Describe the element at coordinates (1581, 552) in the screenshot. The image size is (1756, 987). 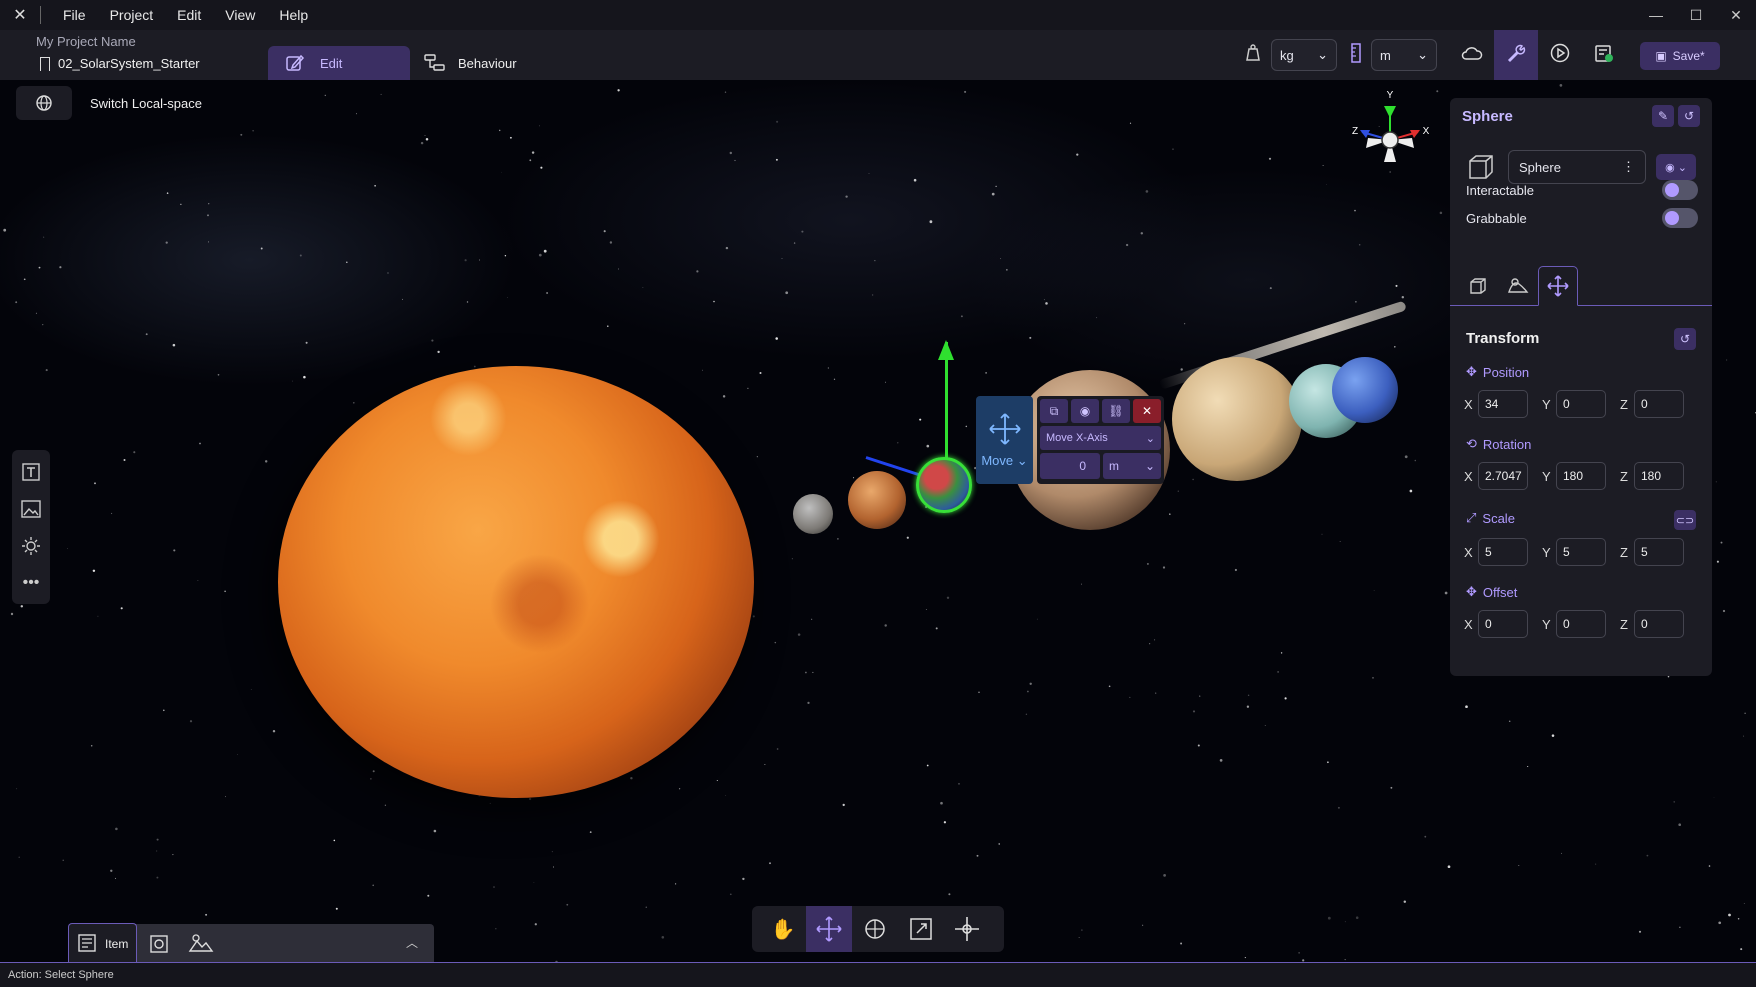
I see `scale-y-input: 5` at that location.